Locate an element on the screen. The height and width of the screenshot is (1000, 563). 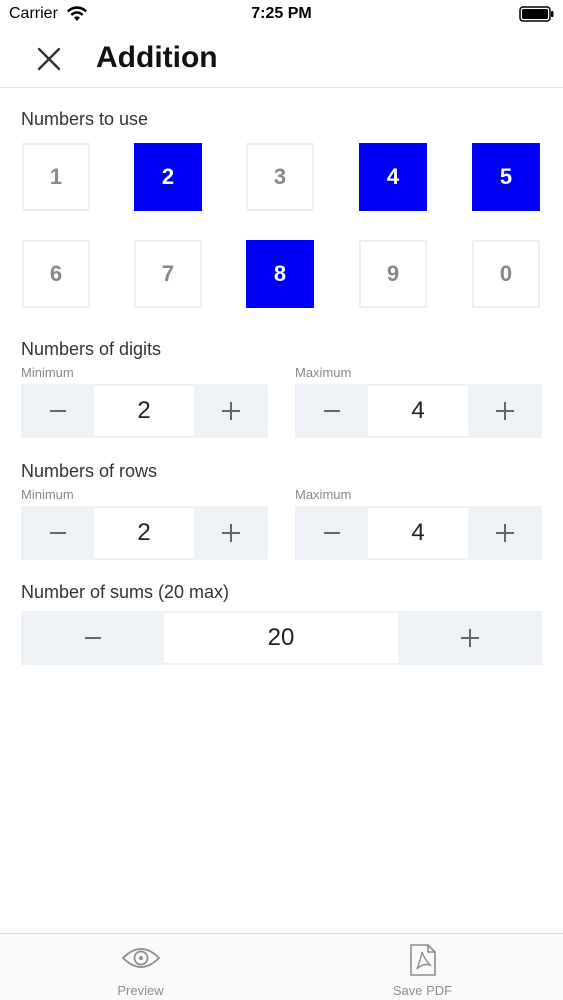
rows-min-value: 2 is located at coordinates (144, 533).